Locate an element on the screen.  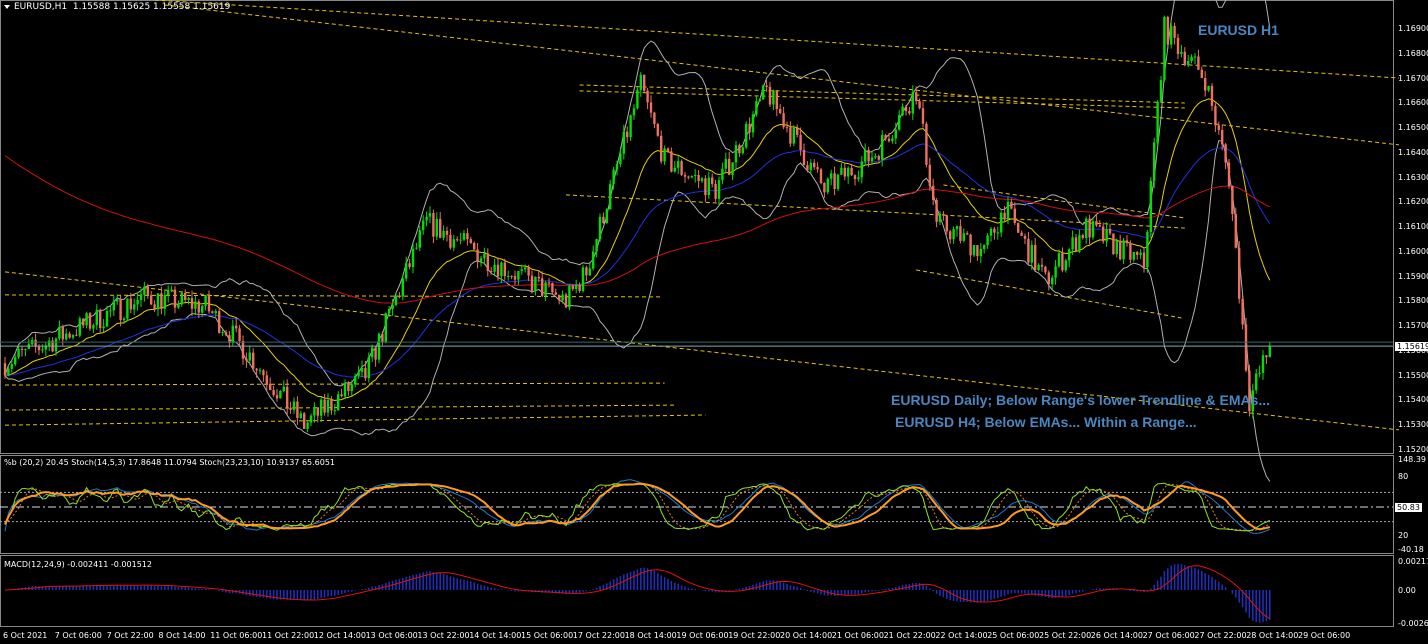
time-axis-label: 18 Oct 14:00 is located at coordinates (650, 635).